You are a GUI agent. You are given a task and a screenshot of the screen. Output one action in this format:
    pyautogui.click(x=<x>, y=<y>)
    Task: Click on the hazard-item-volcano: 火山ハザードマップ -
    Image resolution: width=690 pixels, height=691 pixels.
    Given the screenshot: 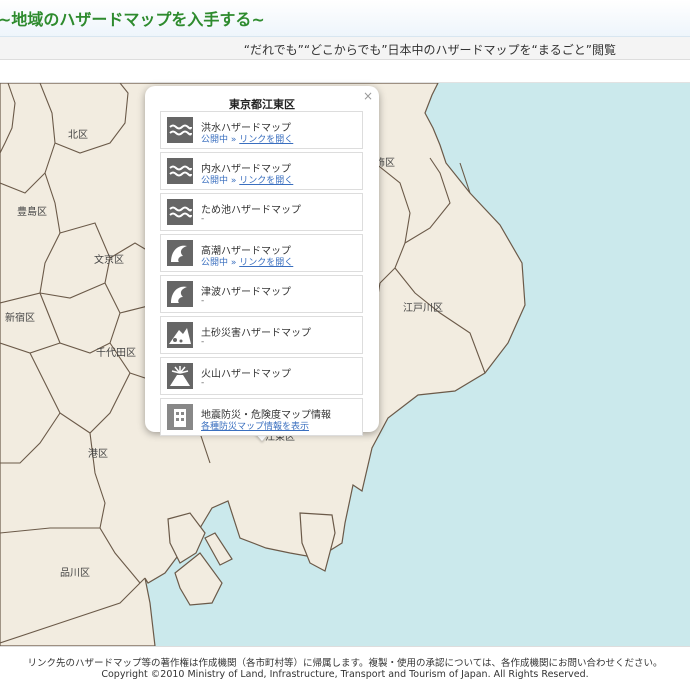 What is the action you would take?
    pyautogui.click(x=261, y=376)
    